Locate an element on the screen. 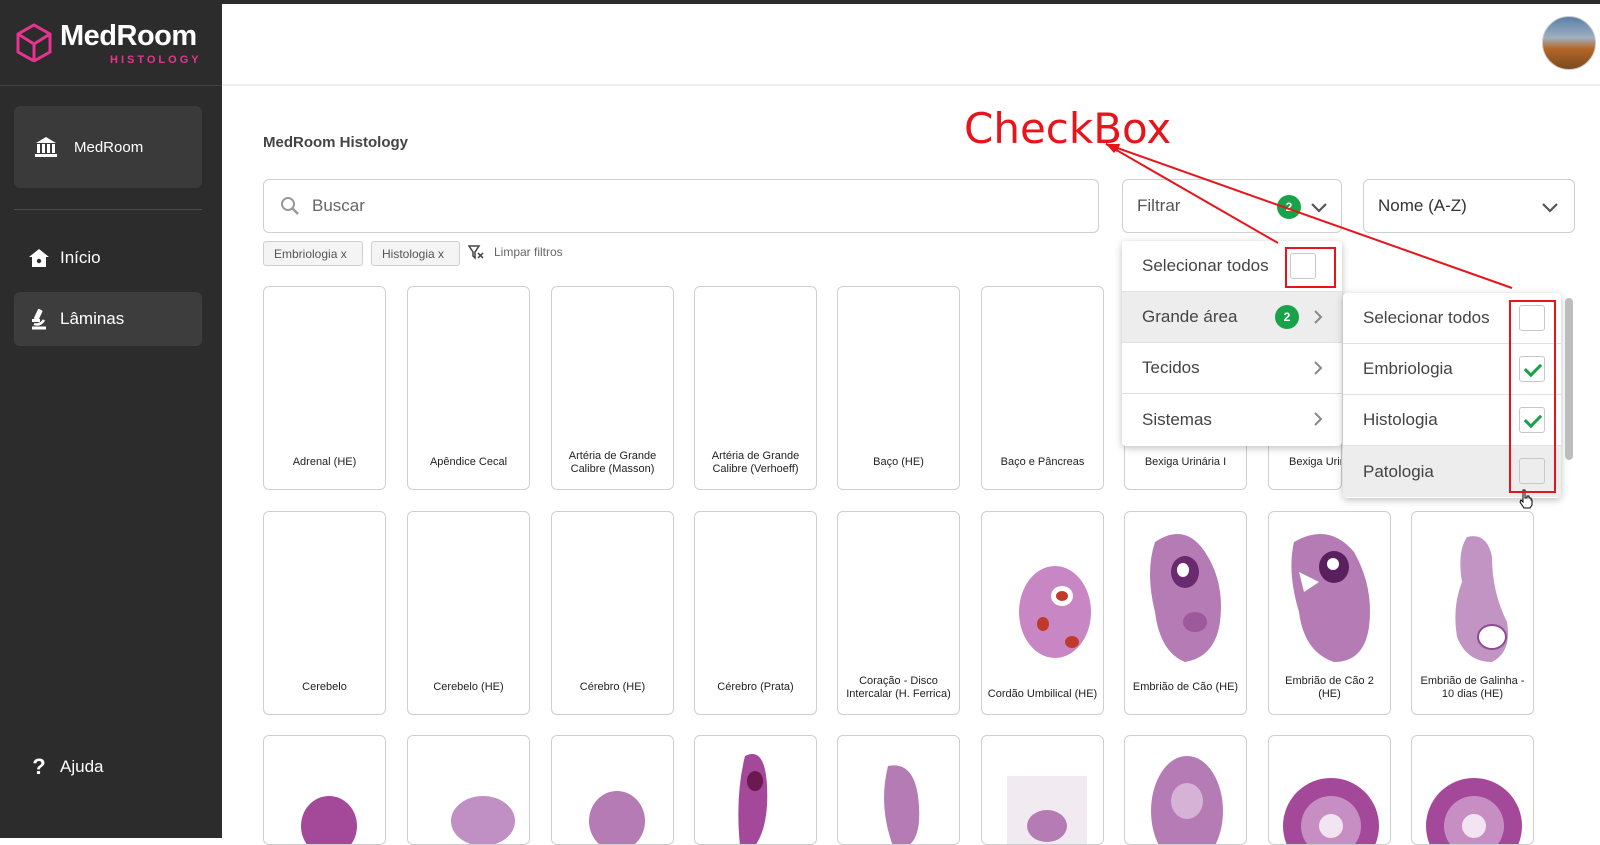  slide-card: Coração - Disco Intercalar (H. Ferrica) is located at coordinates (898, 613).